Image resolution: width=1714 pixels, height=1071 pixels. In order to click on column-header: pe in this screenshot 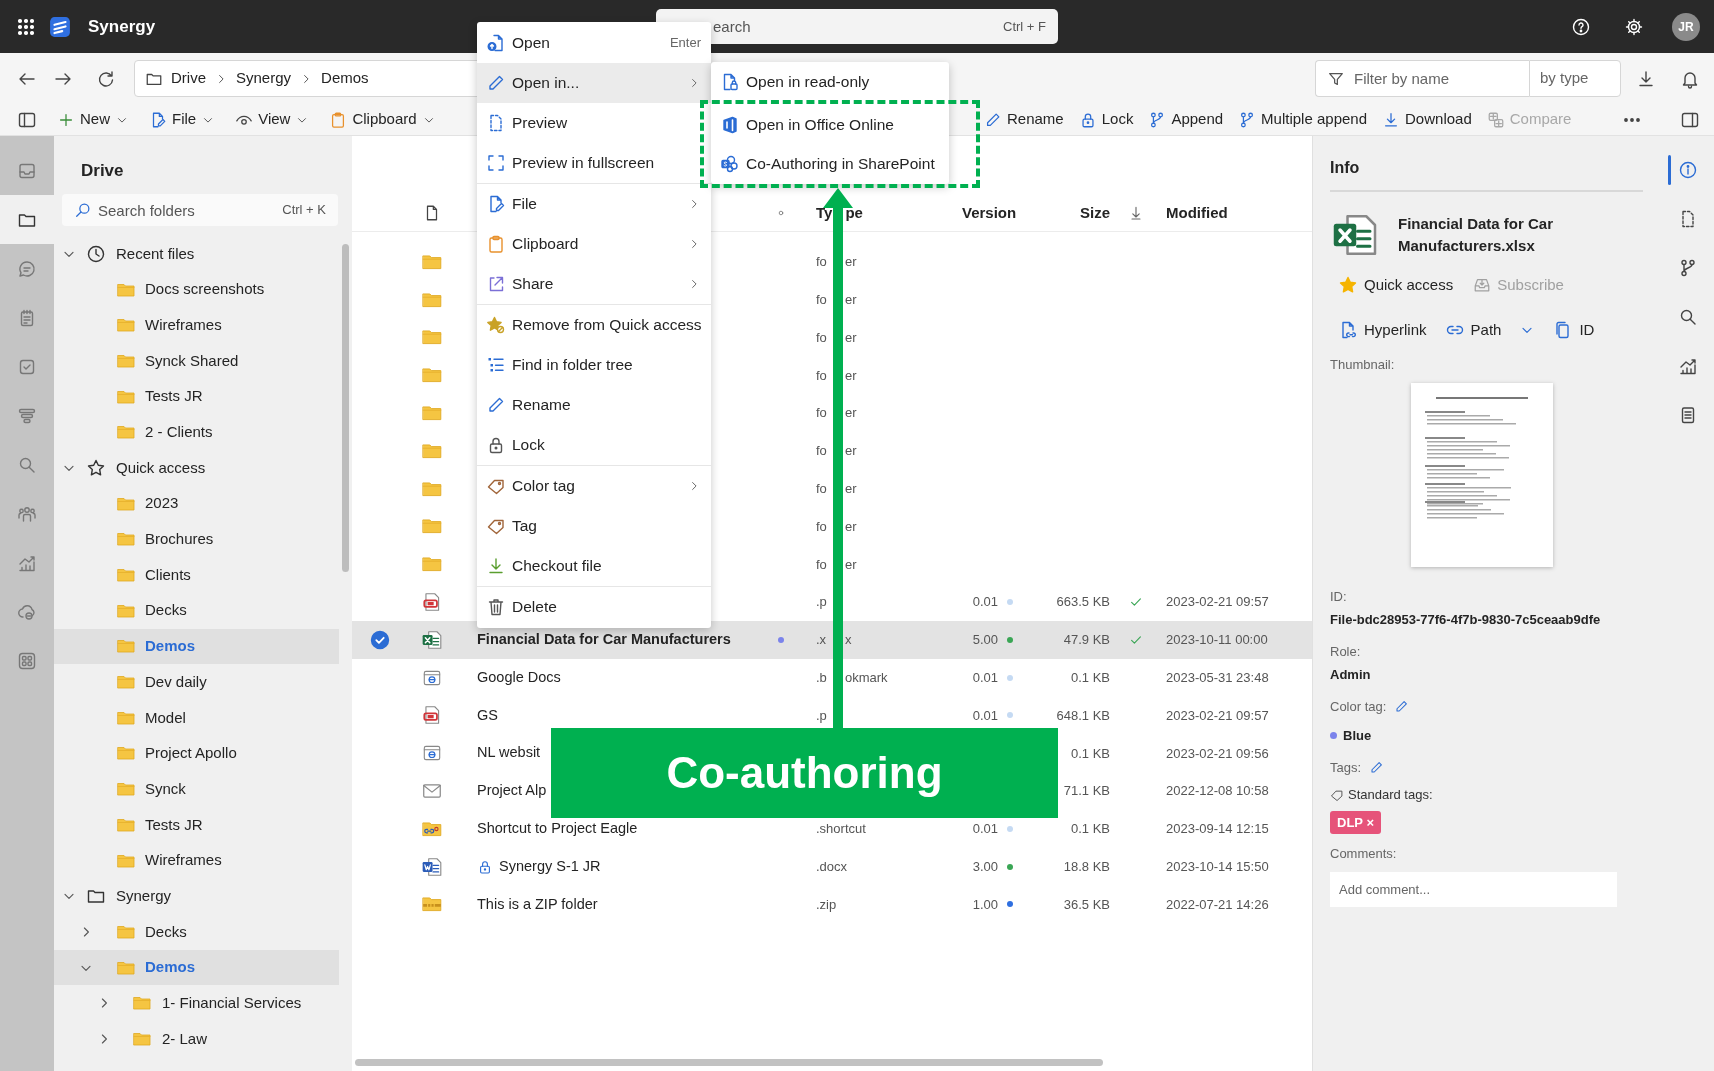, I will do `click(854, 212)`.